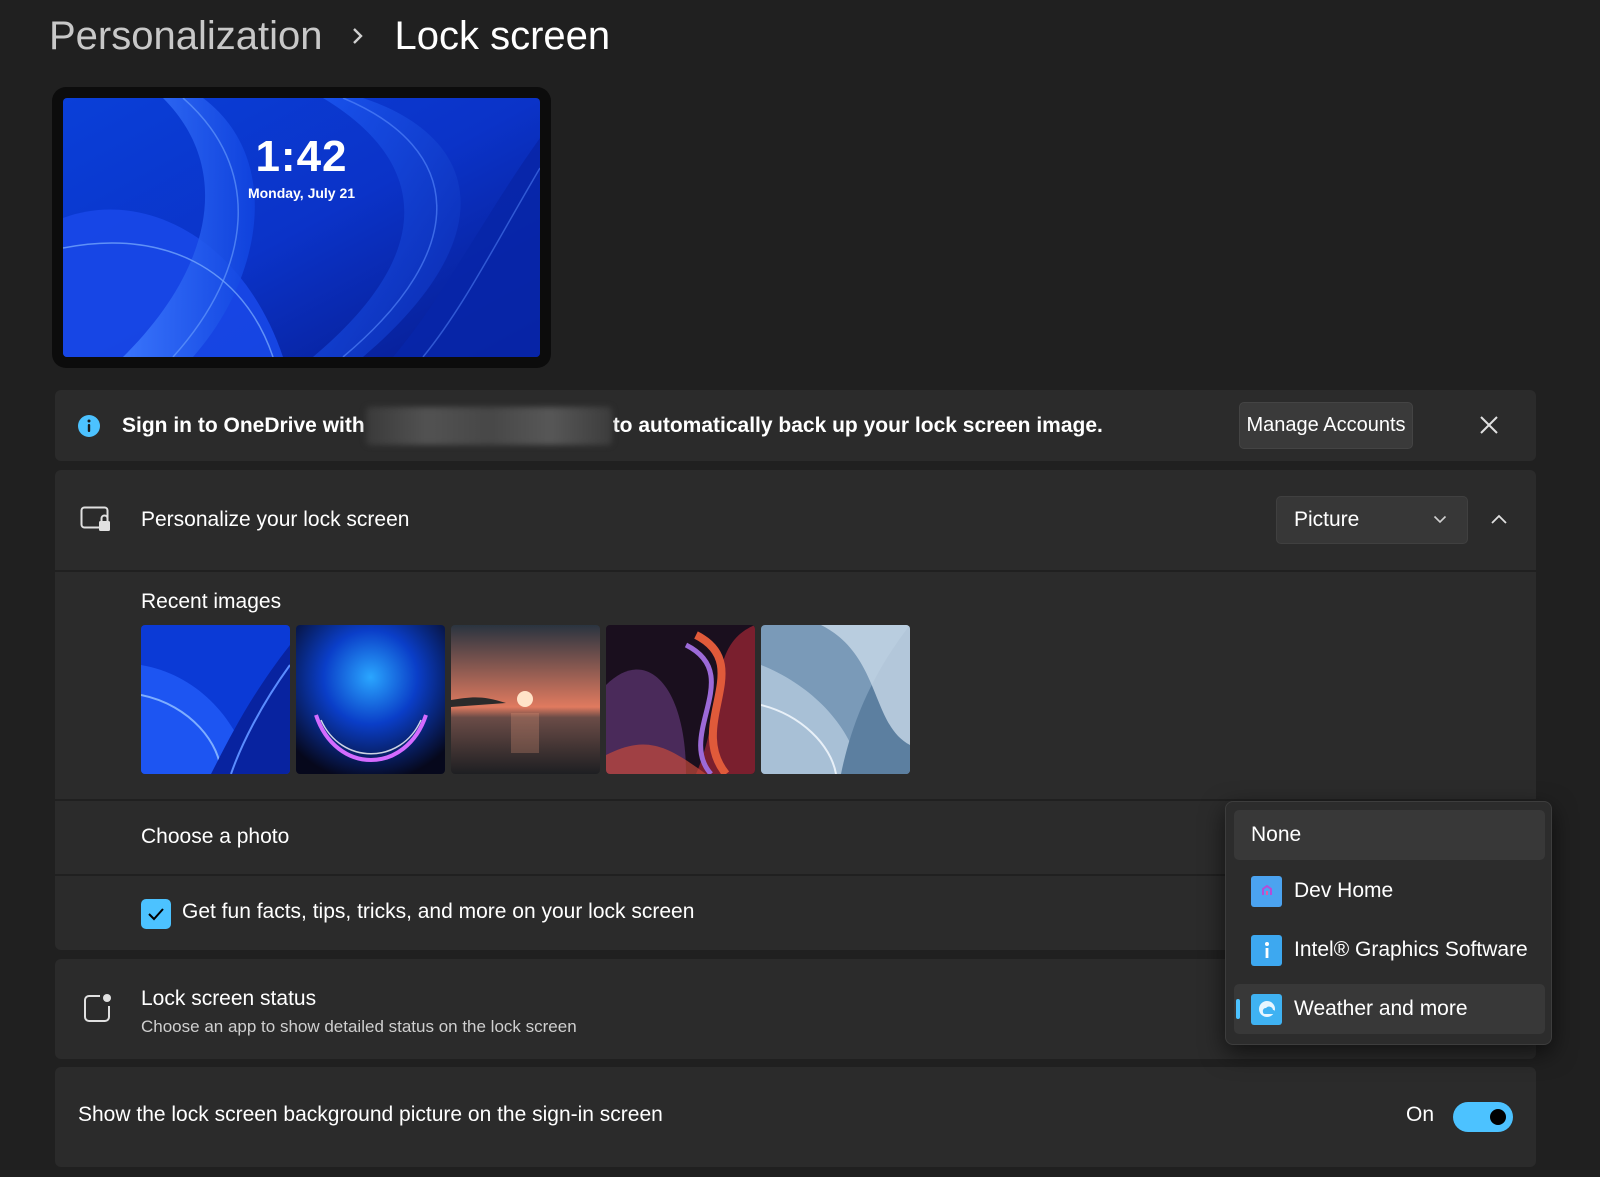 The image size is (1600, 1177). Describe the element at coordinates (211, 601) in the screenshot. I see `recent-images-label: Recent images` at that location.